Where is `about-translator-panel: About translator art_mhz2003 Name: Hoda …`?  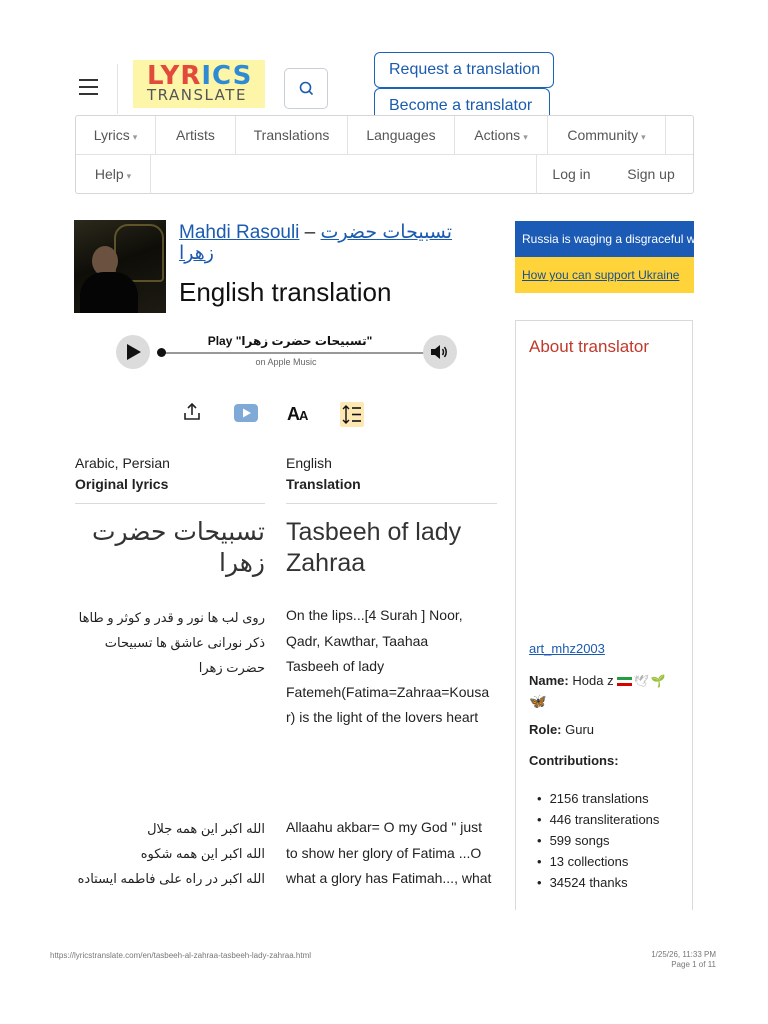 about-translator-panel: About translator art_mhz2003 Name: Hoda … is located at coordinates (604, 615).